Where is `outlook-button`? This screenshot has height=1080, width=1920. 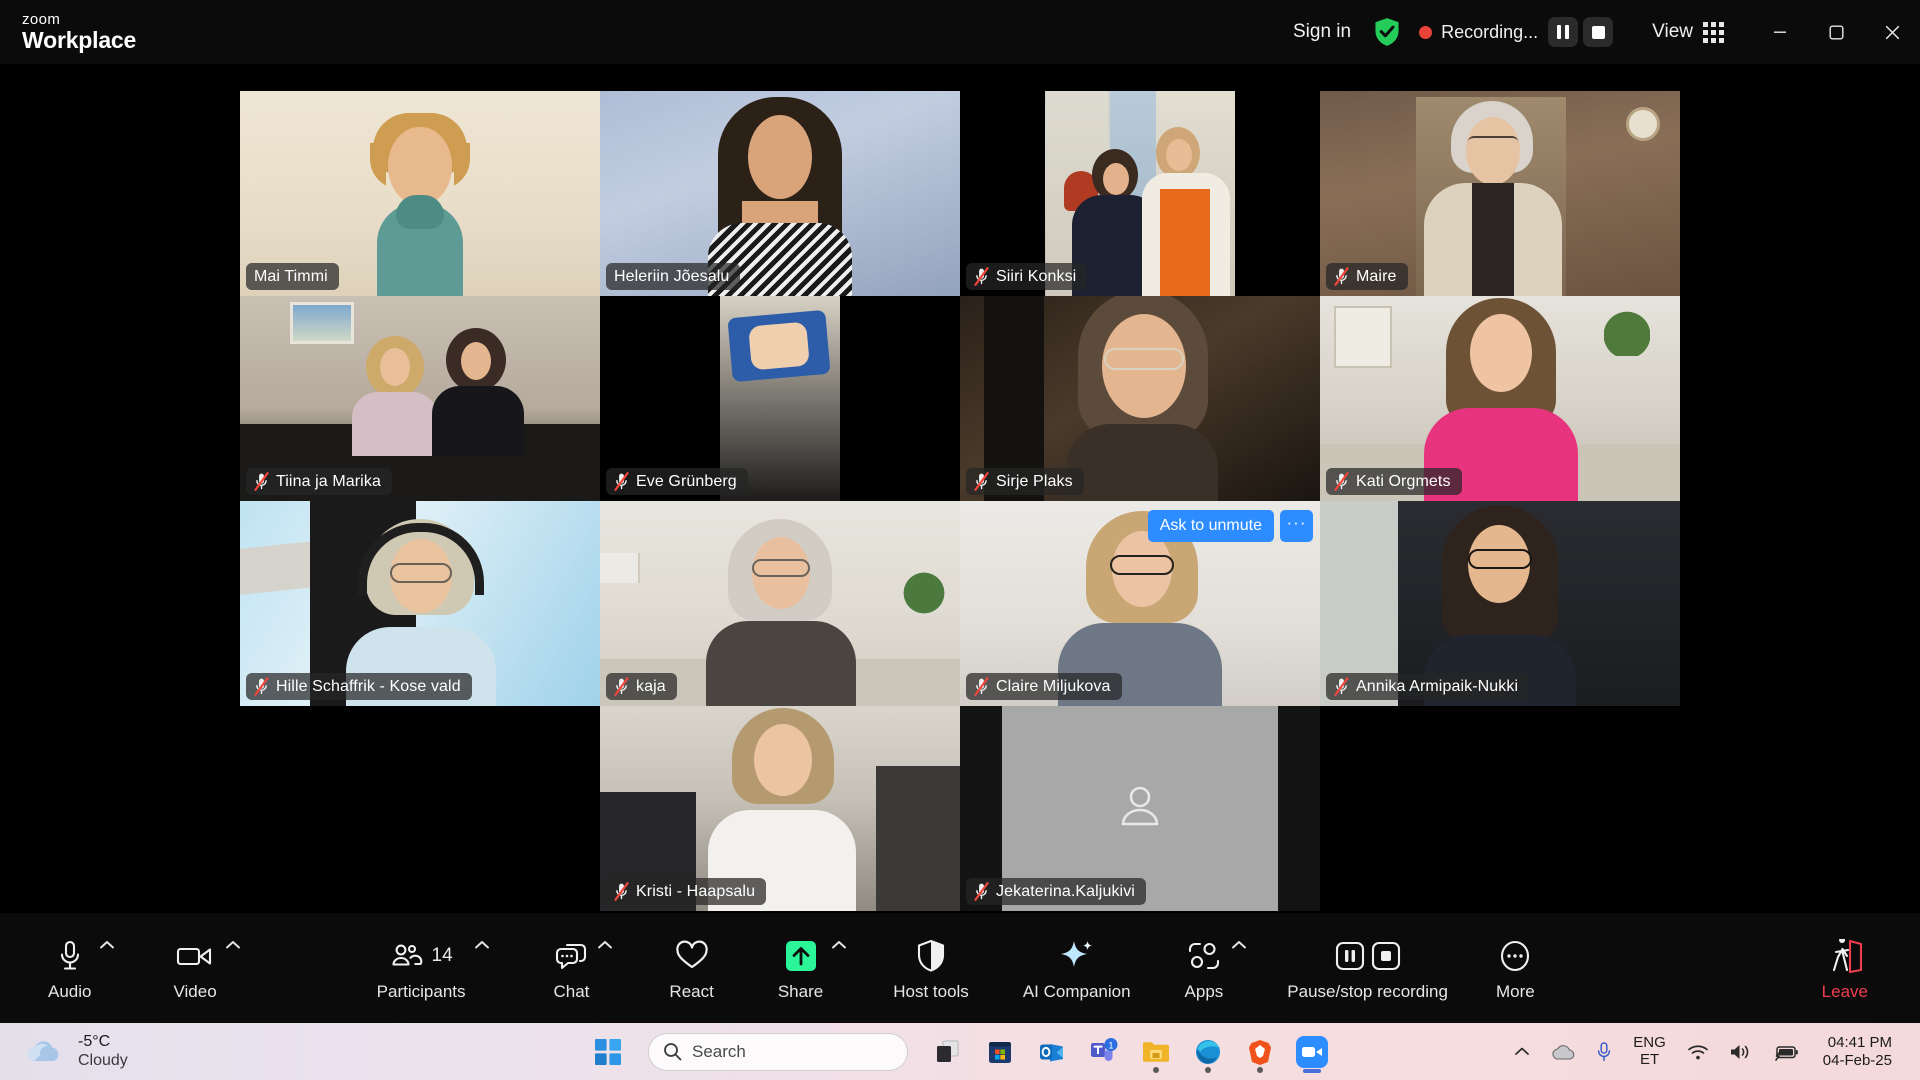 outlook-button is located at coordinates (1052, 1052).